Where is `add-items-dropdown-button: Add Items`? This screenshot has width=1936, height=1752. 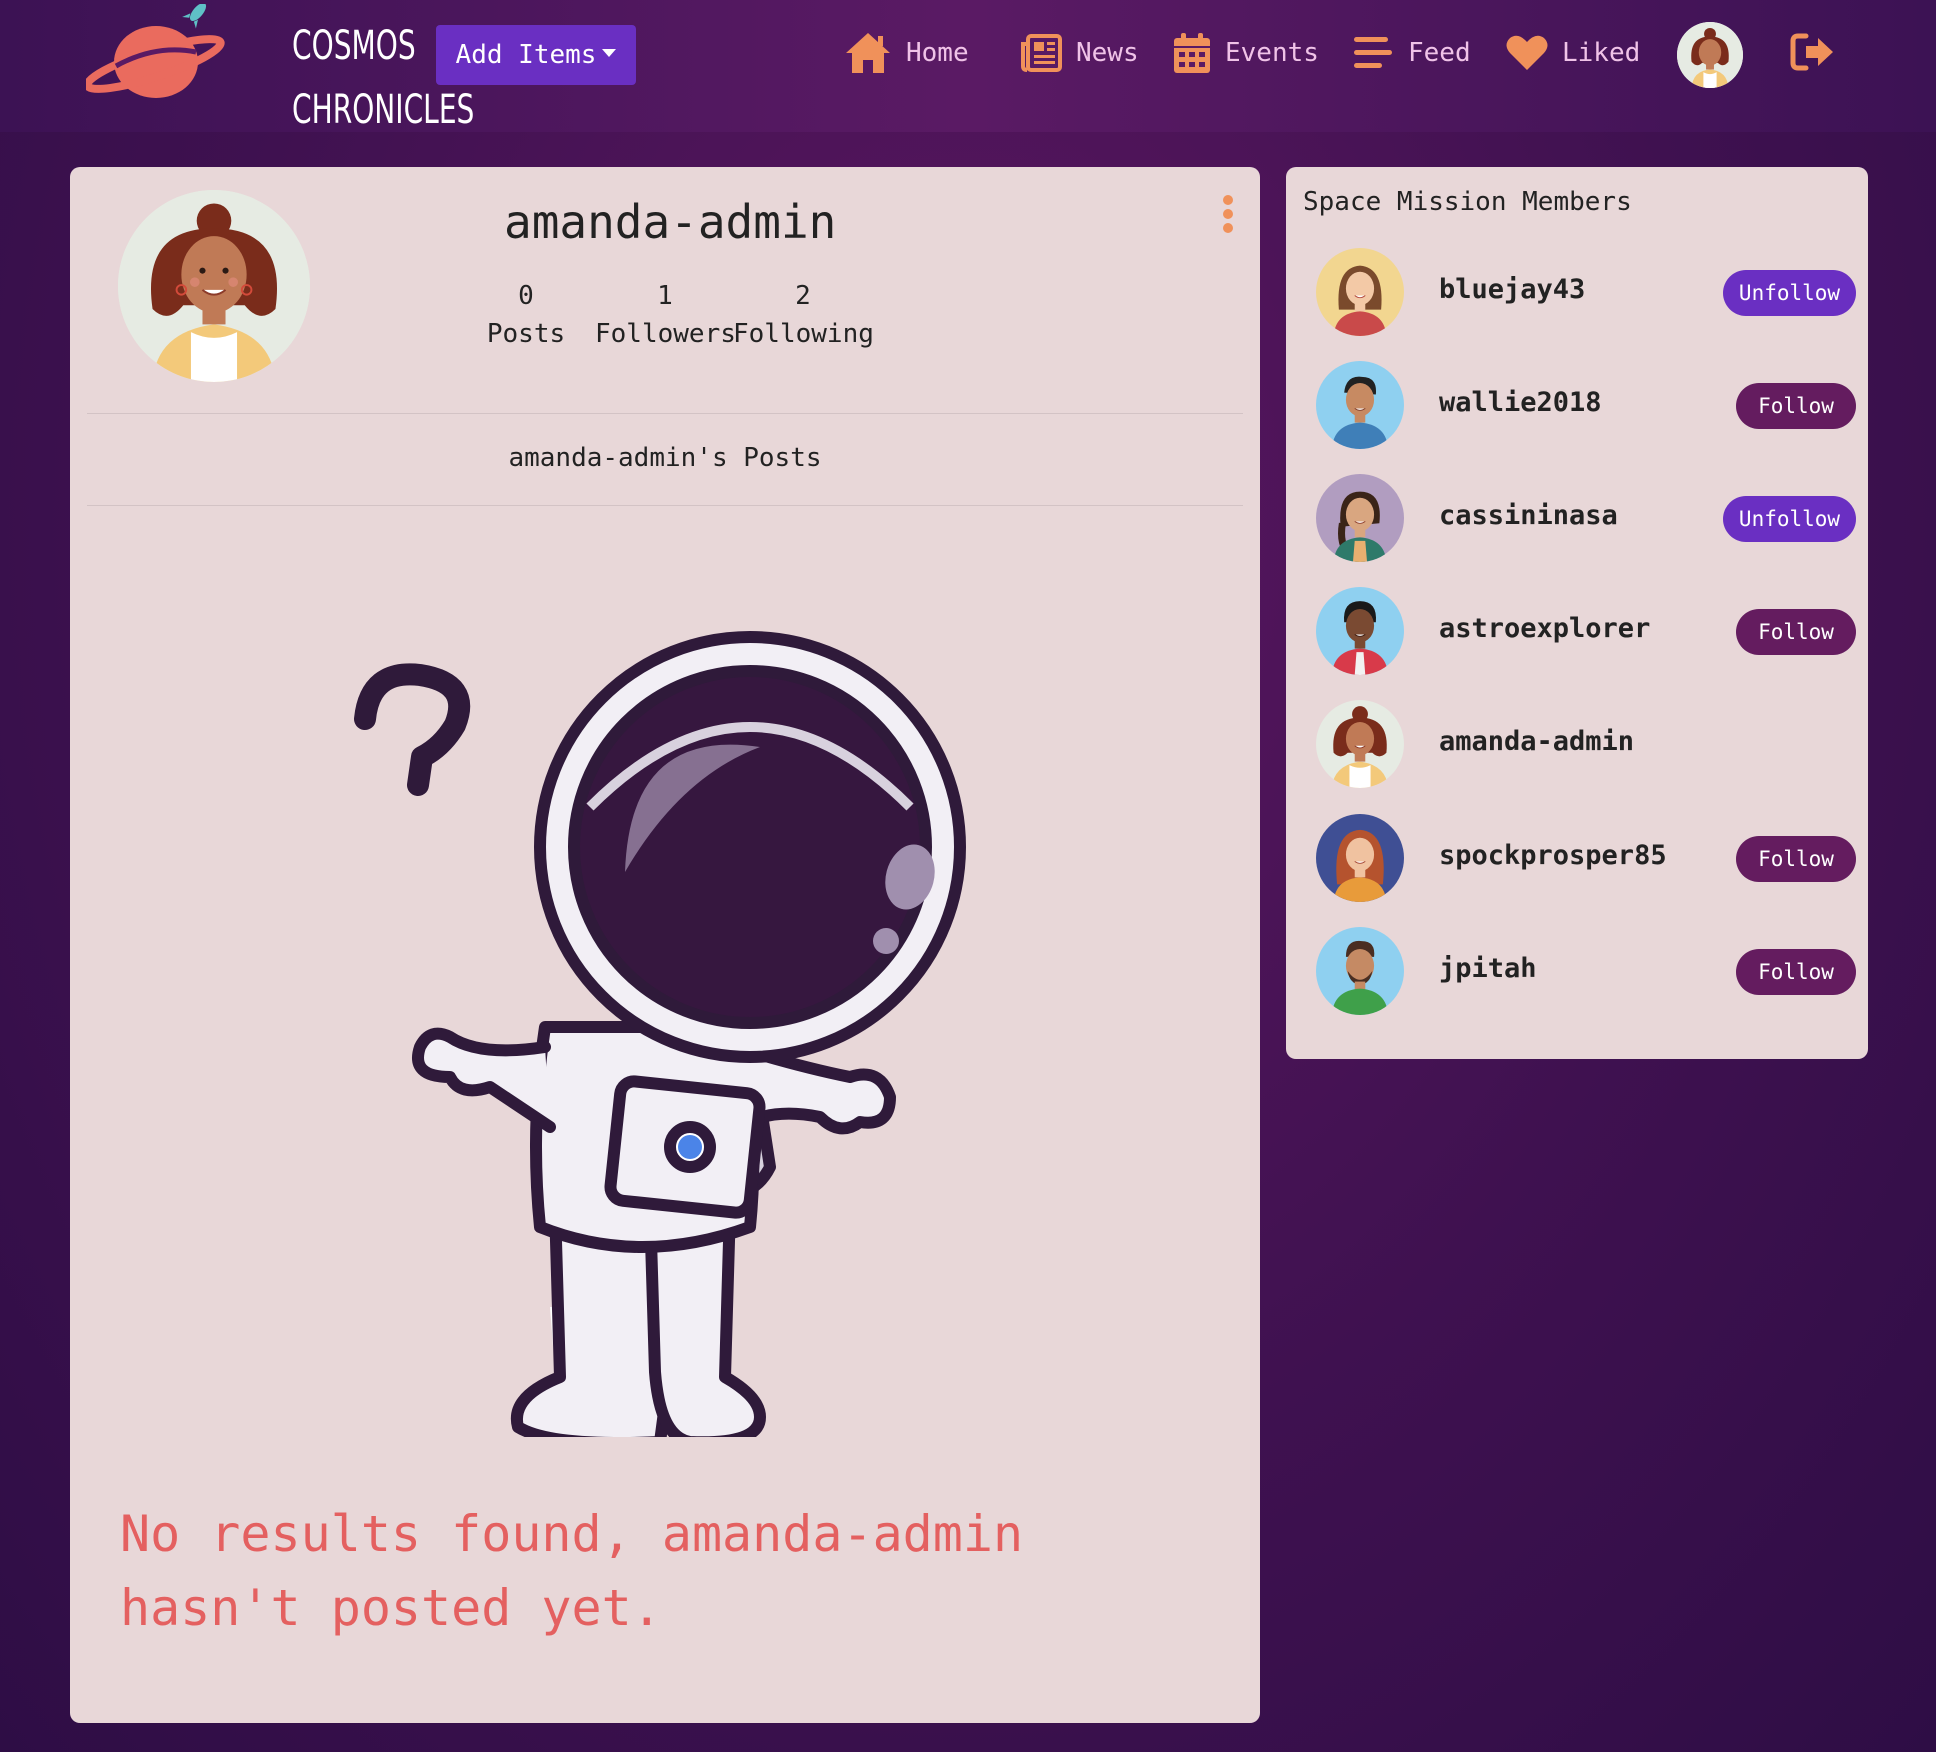
add-items-dropdown-button: Add Items is located at coordinates (536, 55).